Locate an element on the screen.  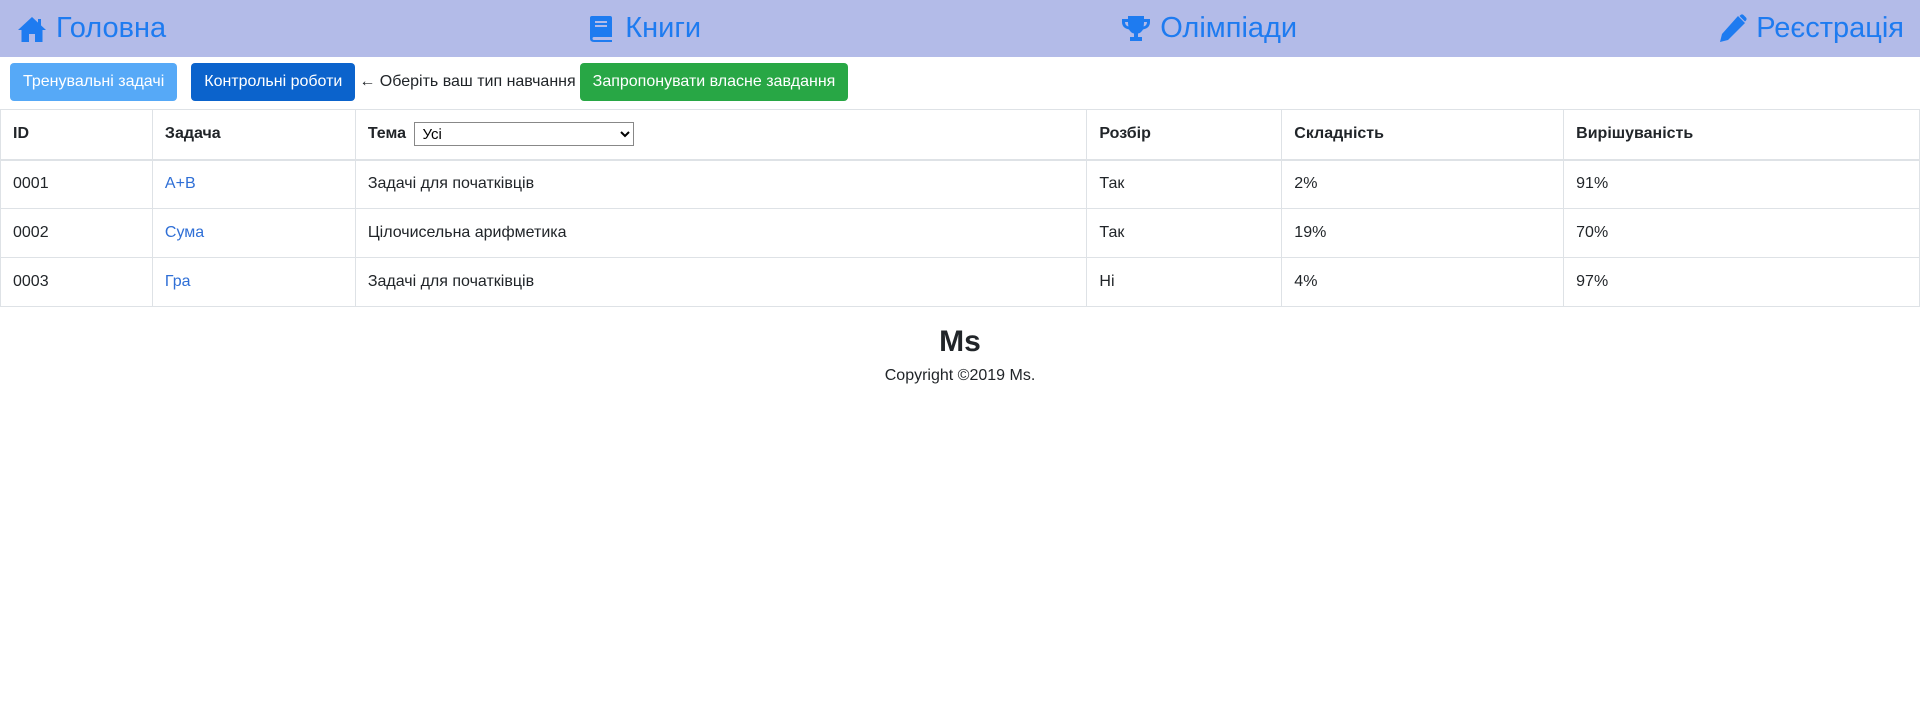
cell-difficulty: 2% is located at coordinates (1423, 184).